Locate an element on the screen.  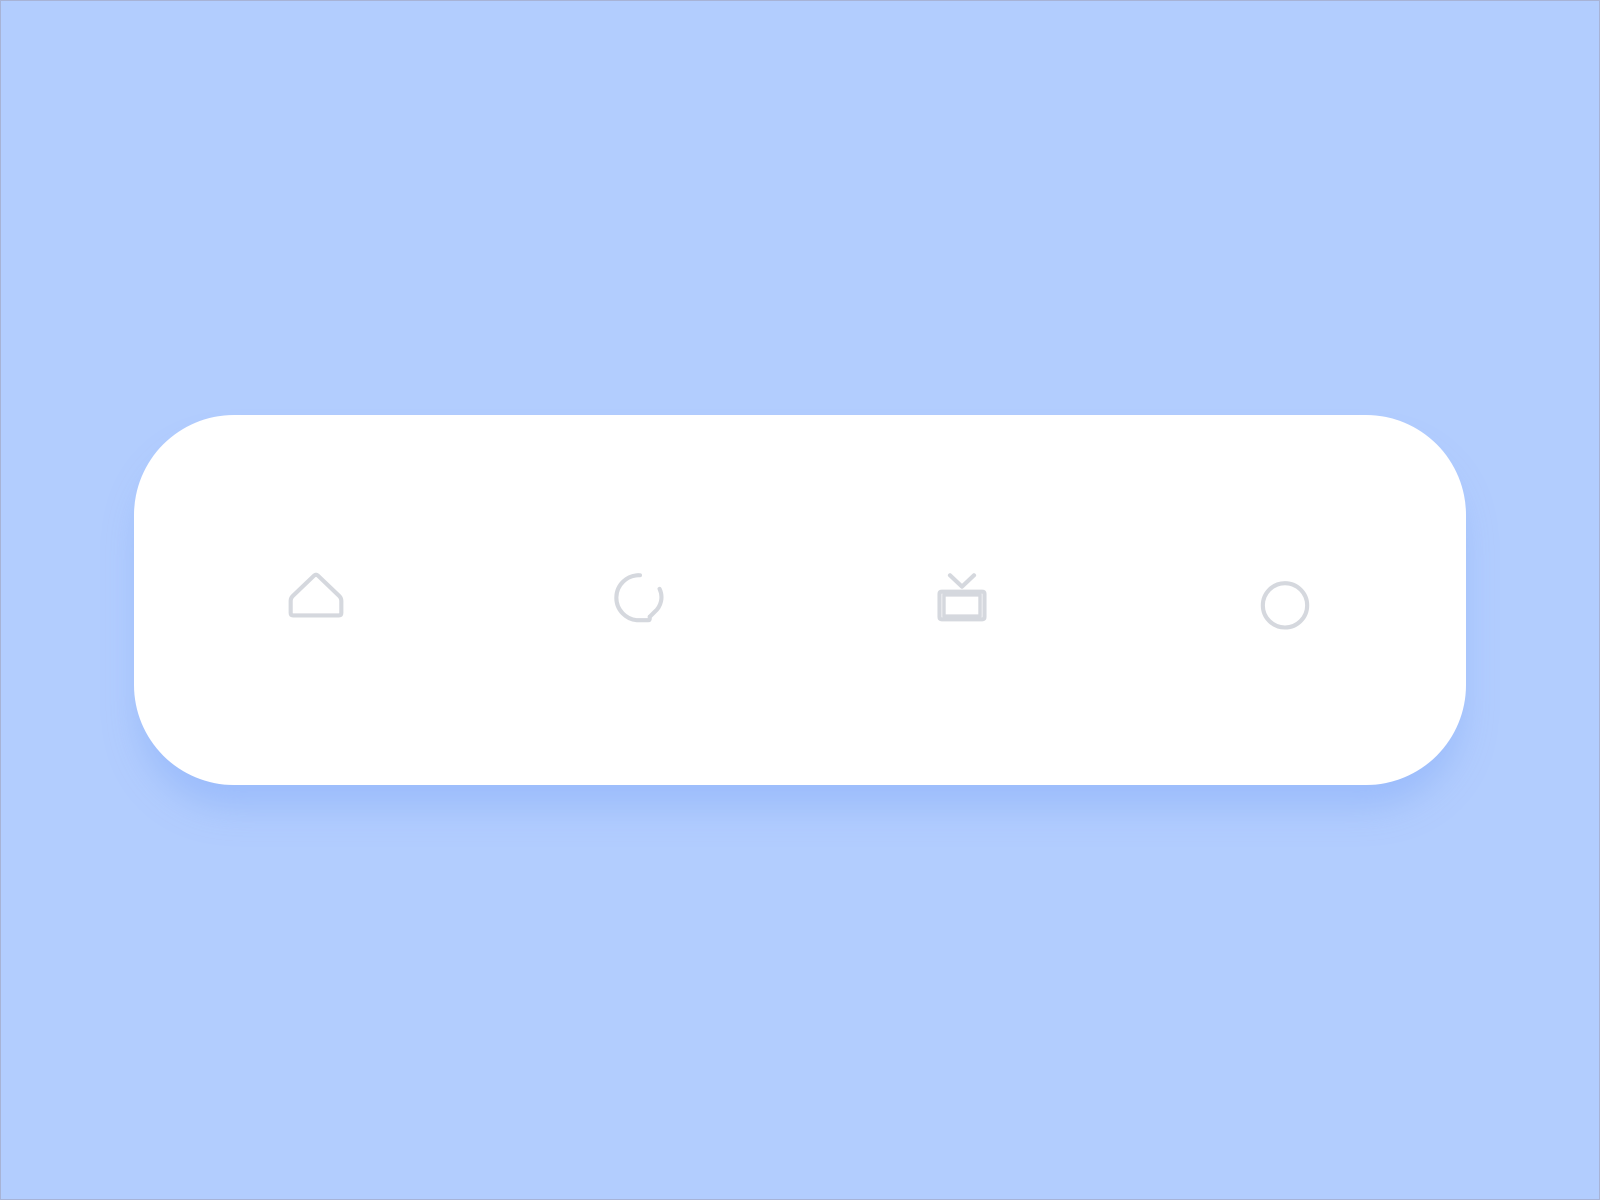
circle-icon is located at coordinates (1285, 600).